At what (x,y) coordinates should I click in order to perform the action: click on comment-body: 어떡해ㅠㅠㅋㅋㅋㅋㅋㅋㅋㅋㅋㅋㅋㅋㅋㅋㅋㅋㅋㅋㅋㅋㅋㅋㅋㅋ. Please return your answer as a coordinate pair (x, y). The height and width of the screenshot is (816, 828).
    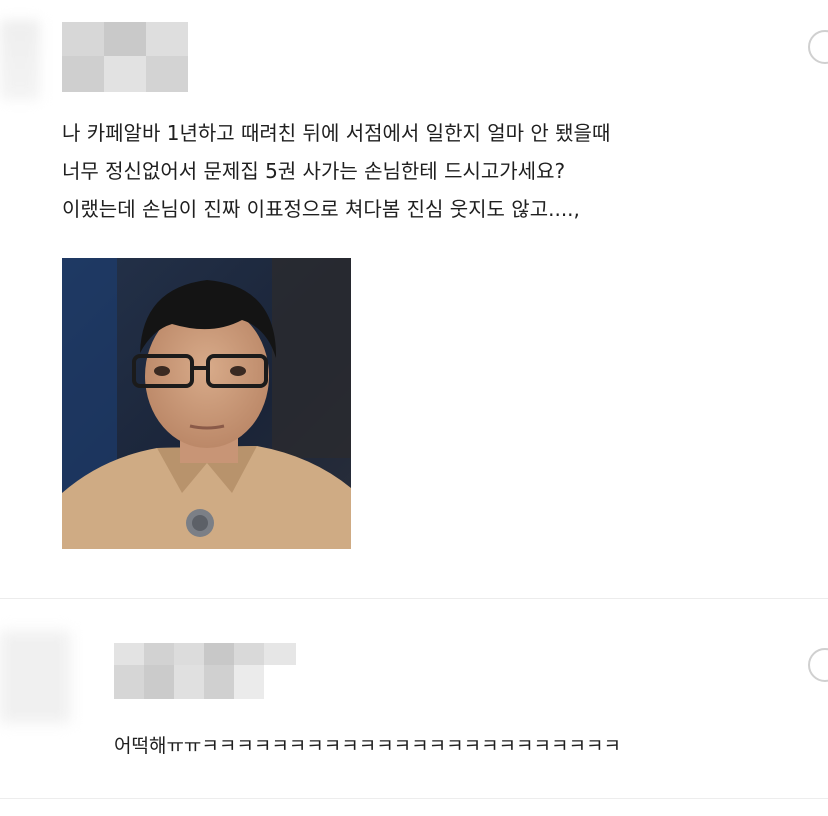
    Looking at the image, I should click on (367, 746).